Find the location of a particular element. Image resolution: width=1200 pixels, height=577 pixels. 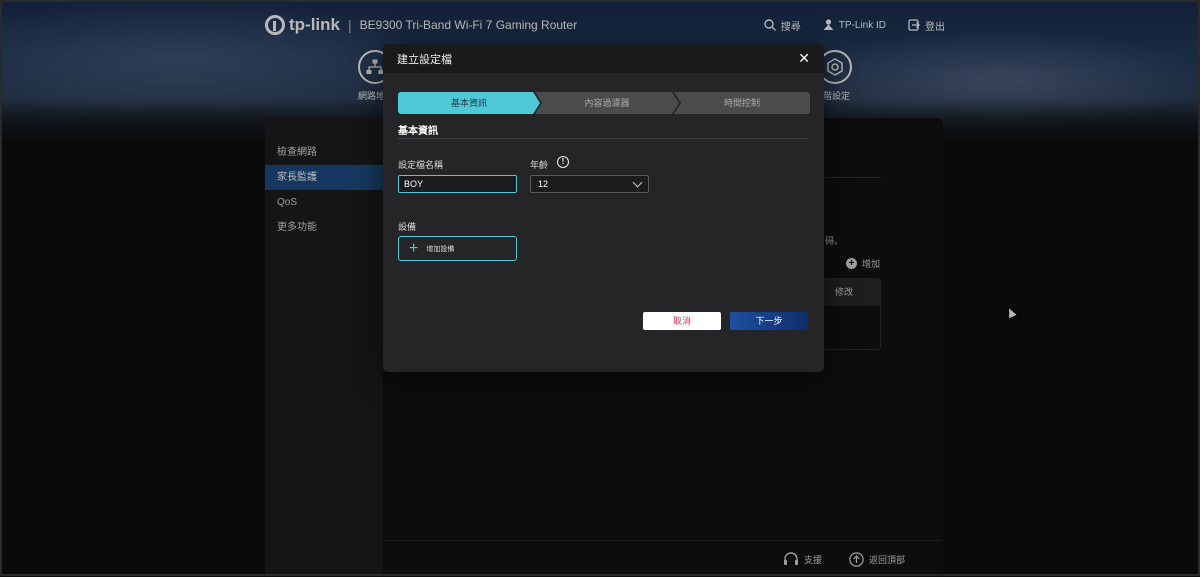

add-device-label: 增加設備 is located at coordinates (440, 249).